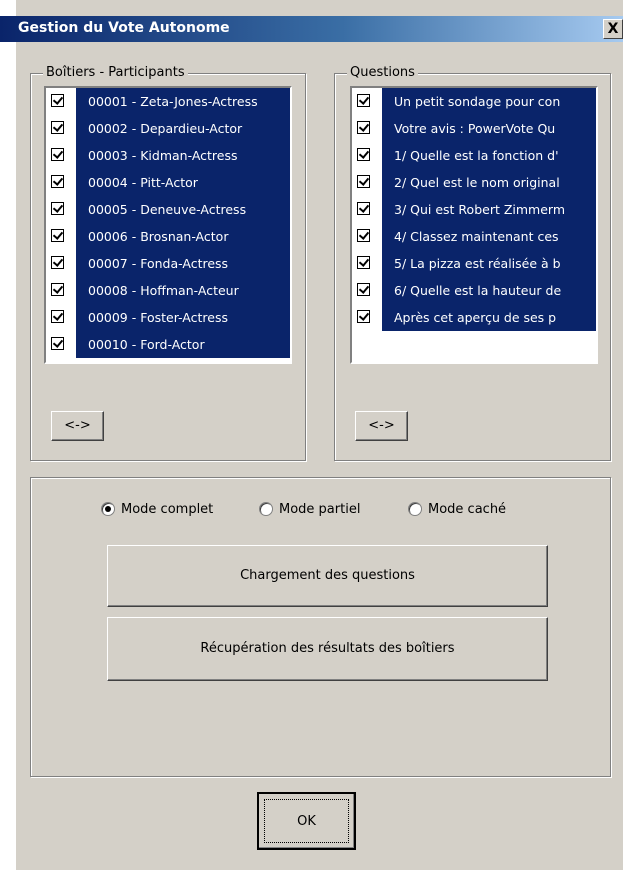 This screenshot has width=623, height=870. Describe the element at coordinates (489, 290) in the screenshot. I see `question-item-label: 6/ Quelle est la hauteur de` at that location.